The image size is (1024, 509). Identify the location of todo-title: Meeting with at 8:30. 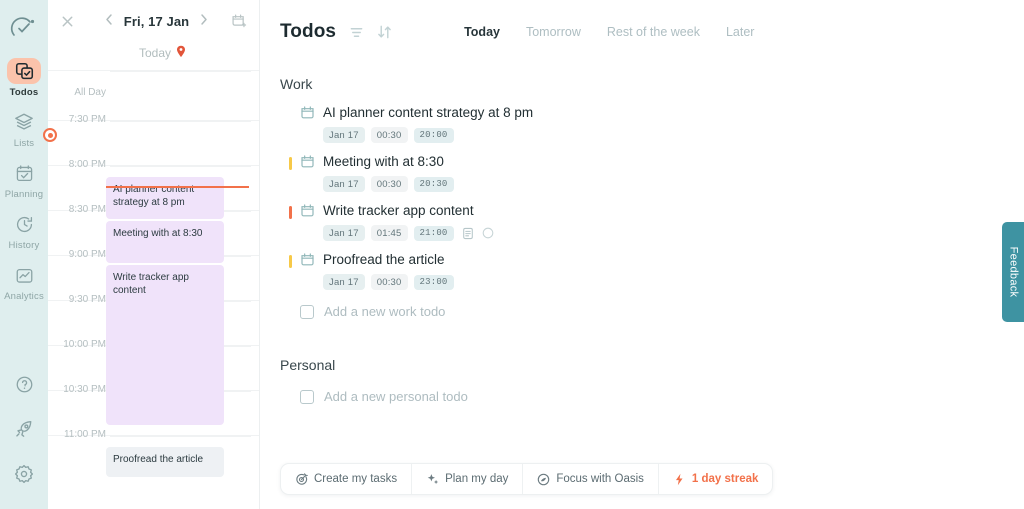
(388, 161).